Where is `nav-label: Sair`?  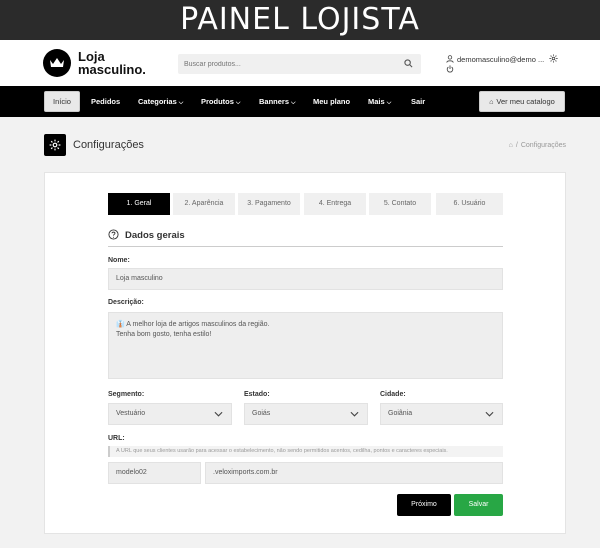
nav-label: Sair is located at coordinates (418, 101).